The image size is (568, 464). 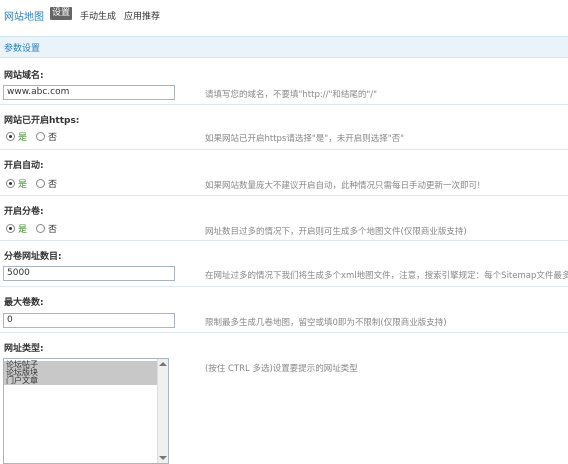 What do you see at coordinates (42, 121) in the screenshot?
I see `https-label: 网站已开启https:` at bounding box center [42, 121].